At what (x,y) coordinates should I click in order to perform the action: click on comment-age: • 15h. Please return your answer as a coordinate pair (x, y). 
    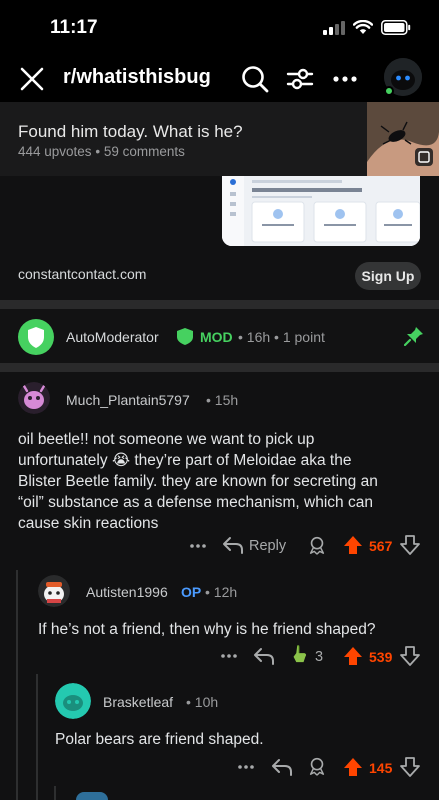
    Looking at the image, I should click on (222, 400).